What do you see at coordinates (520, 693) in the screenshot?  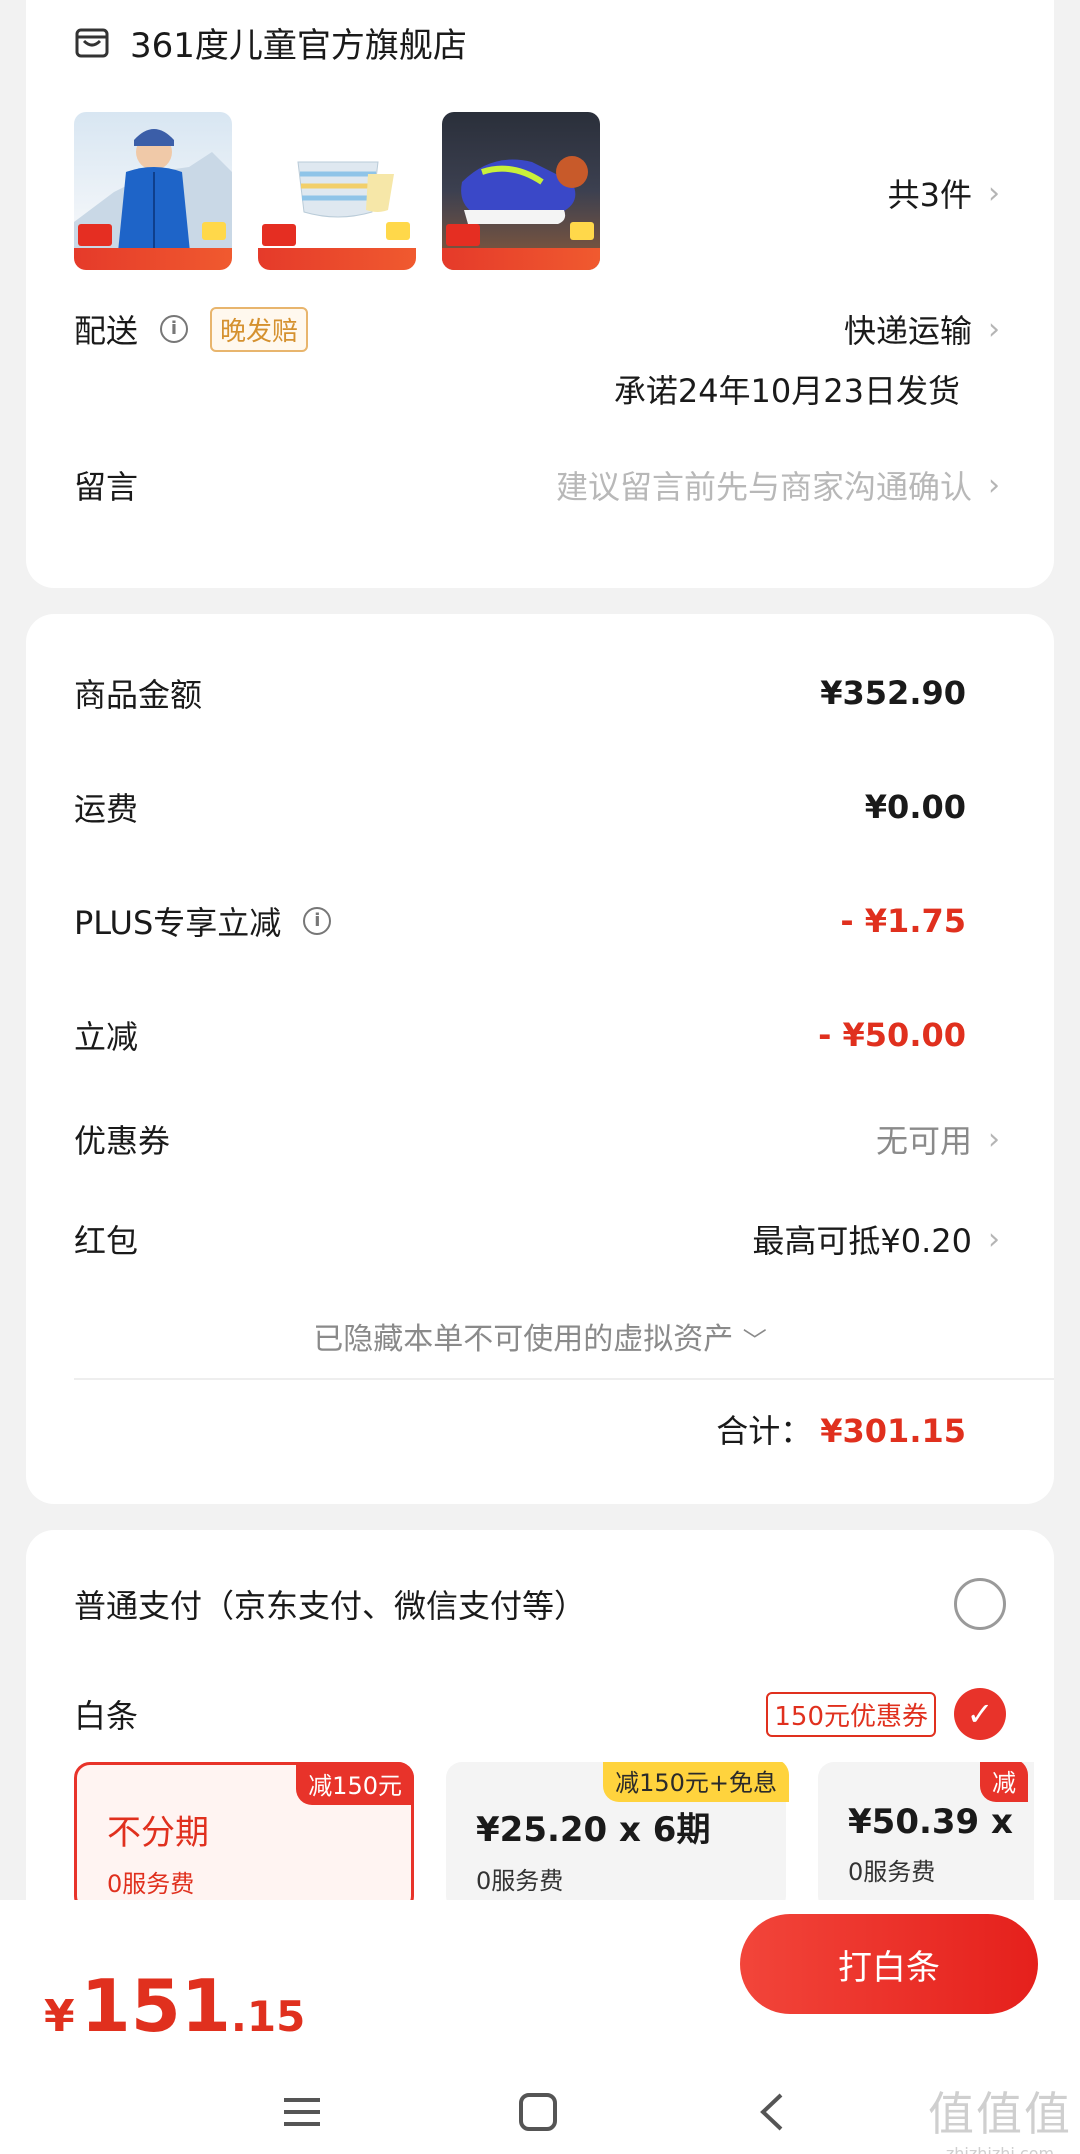 I see `goods-amount-row: 商品金额 ¥352.90` at bounding box center [520, 693].